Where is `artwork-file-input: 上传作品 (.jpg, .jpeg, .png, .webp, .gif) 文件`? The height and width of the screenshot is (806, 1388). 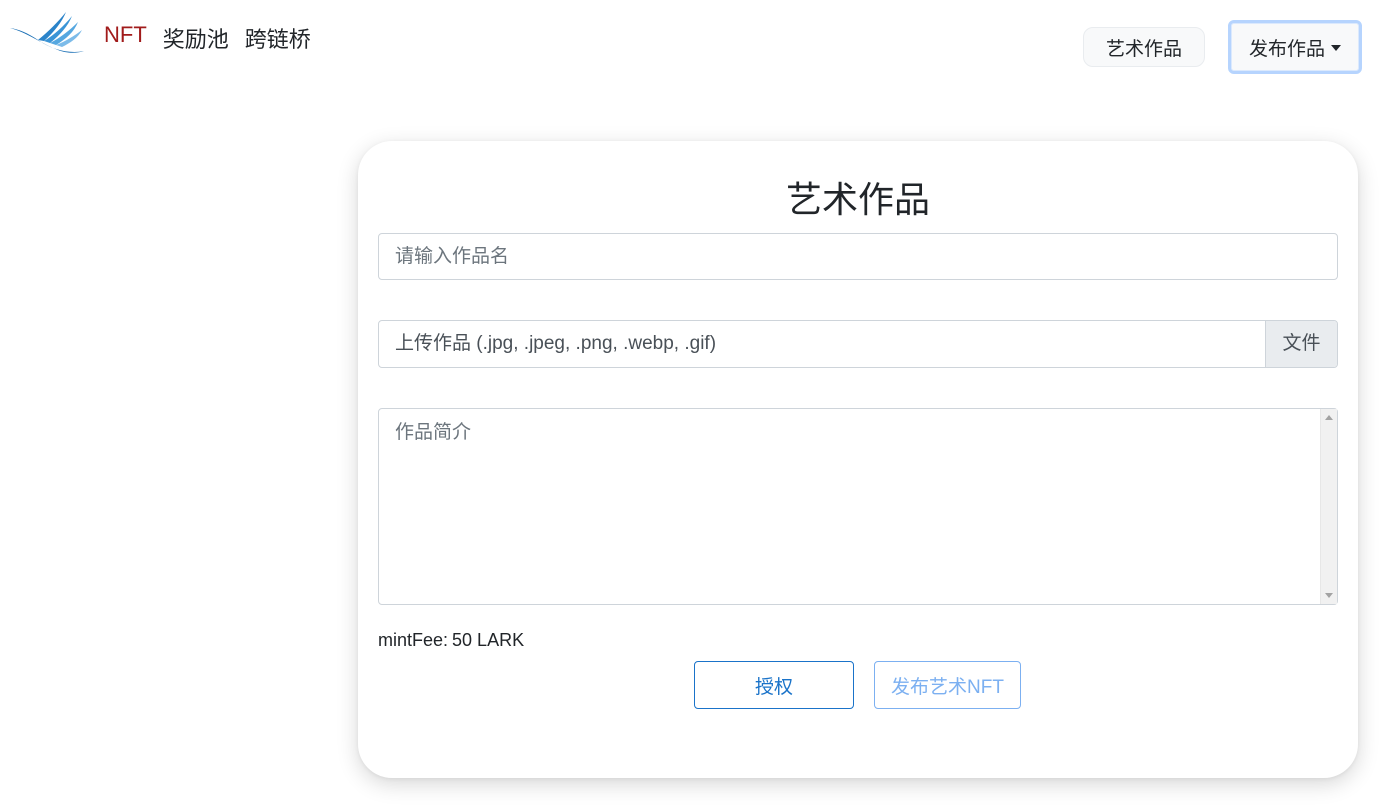 artwork-file-input: 上传作品 (.jpg, .jpeg, .png, .webp, .gif) 文件 is located at coordinates (858, 344).